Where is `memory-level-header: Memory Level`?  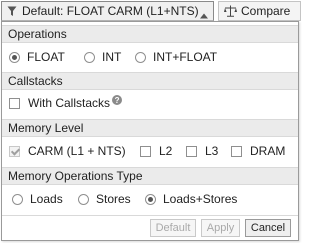 memory-level-header: Memory Level is located at coordinates (150, 128).